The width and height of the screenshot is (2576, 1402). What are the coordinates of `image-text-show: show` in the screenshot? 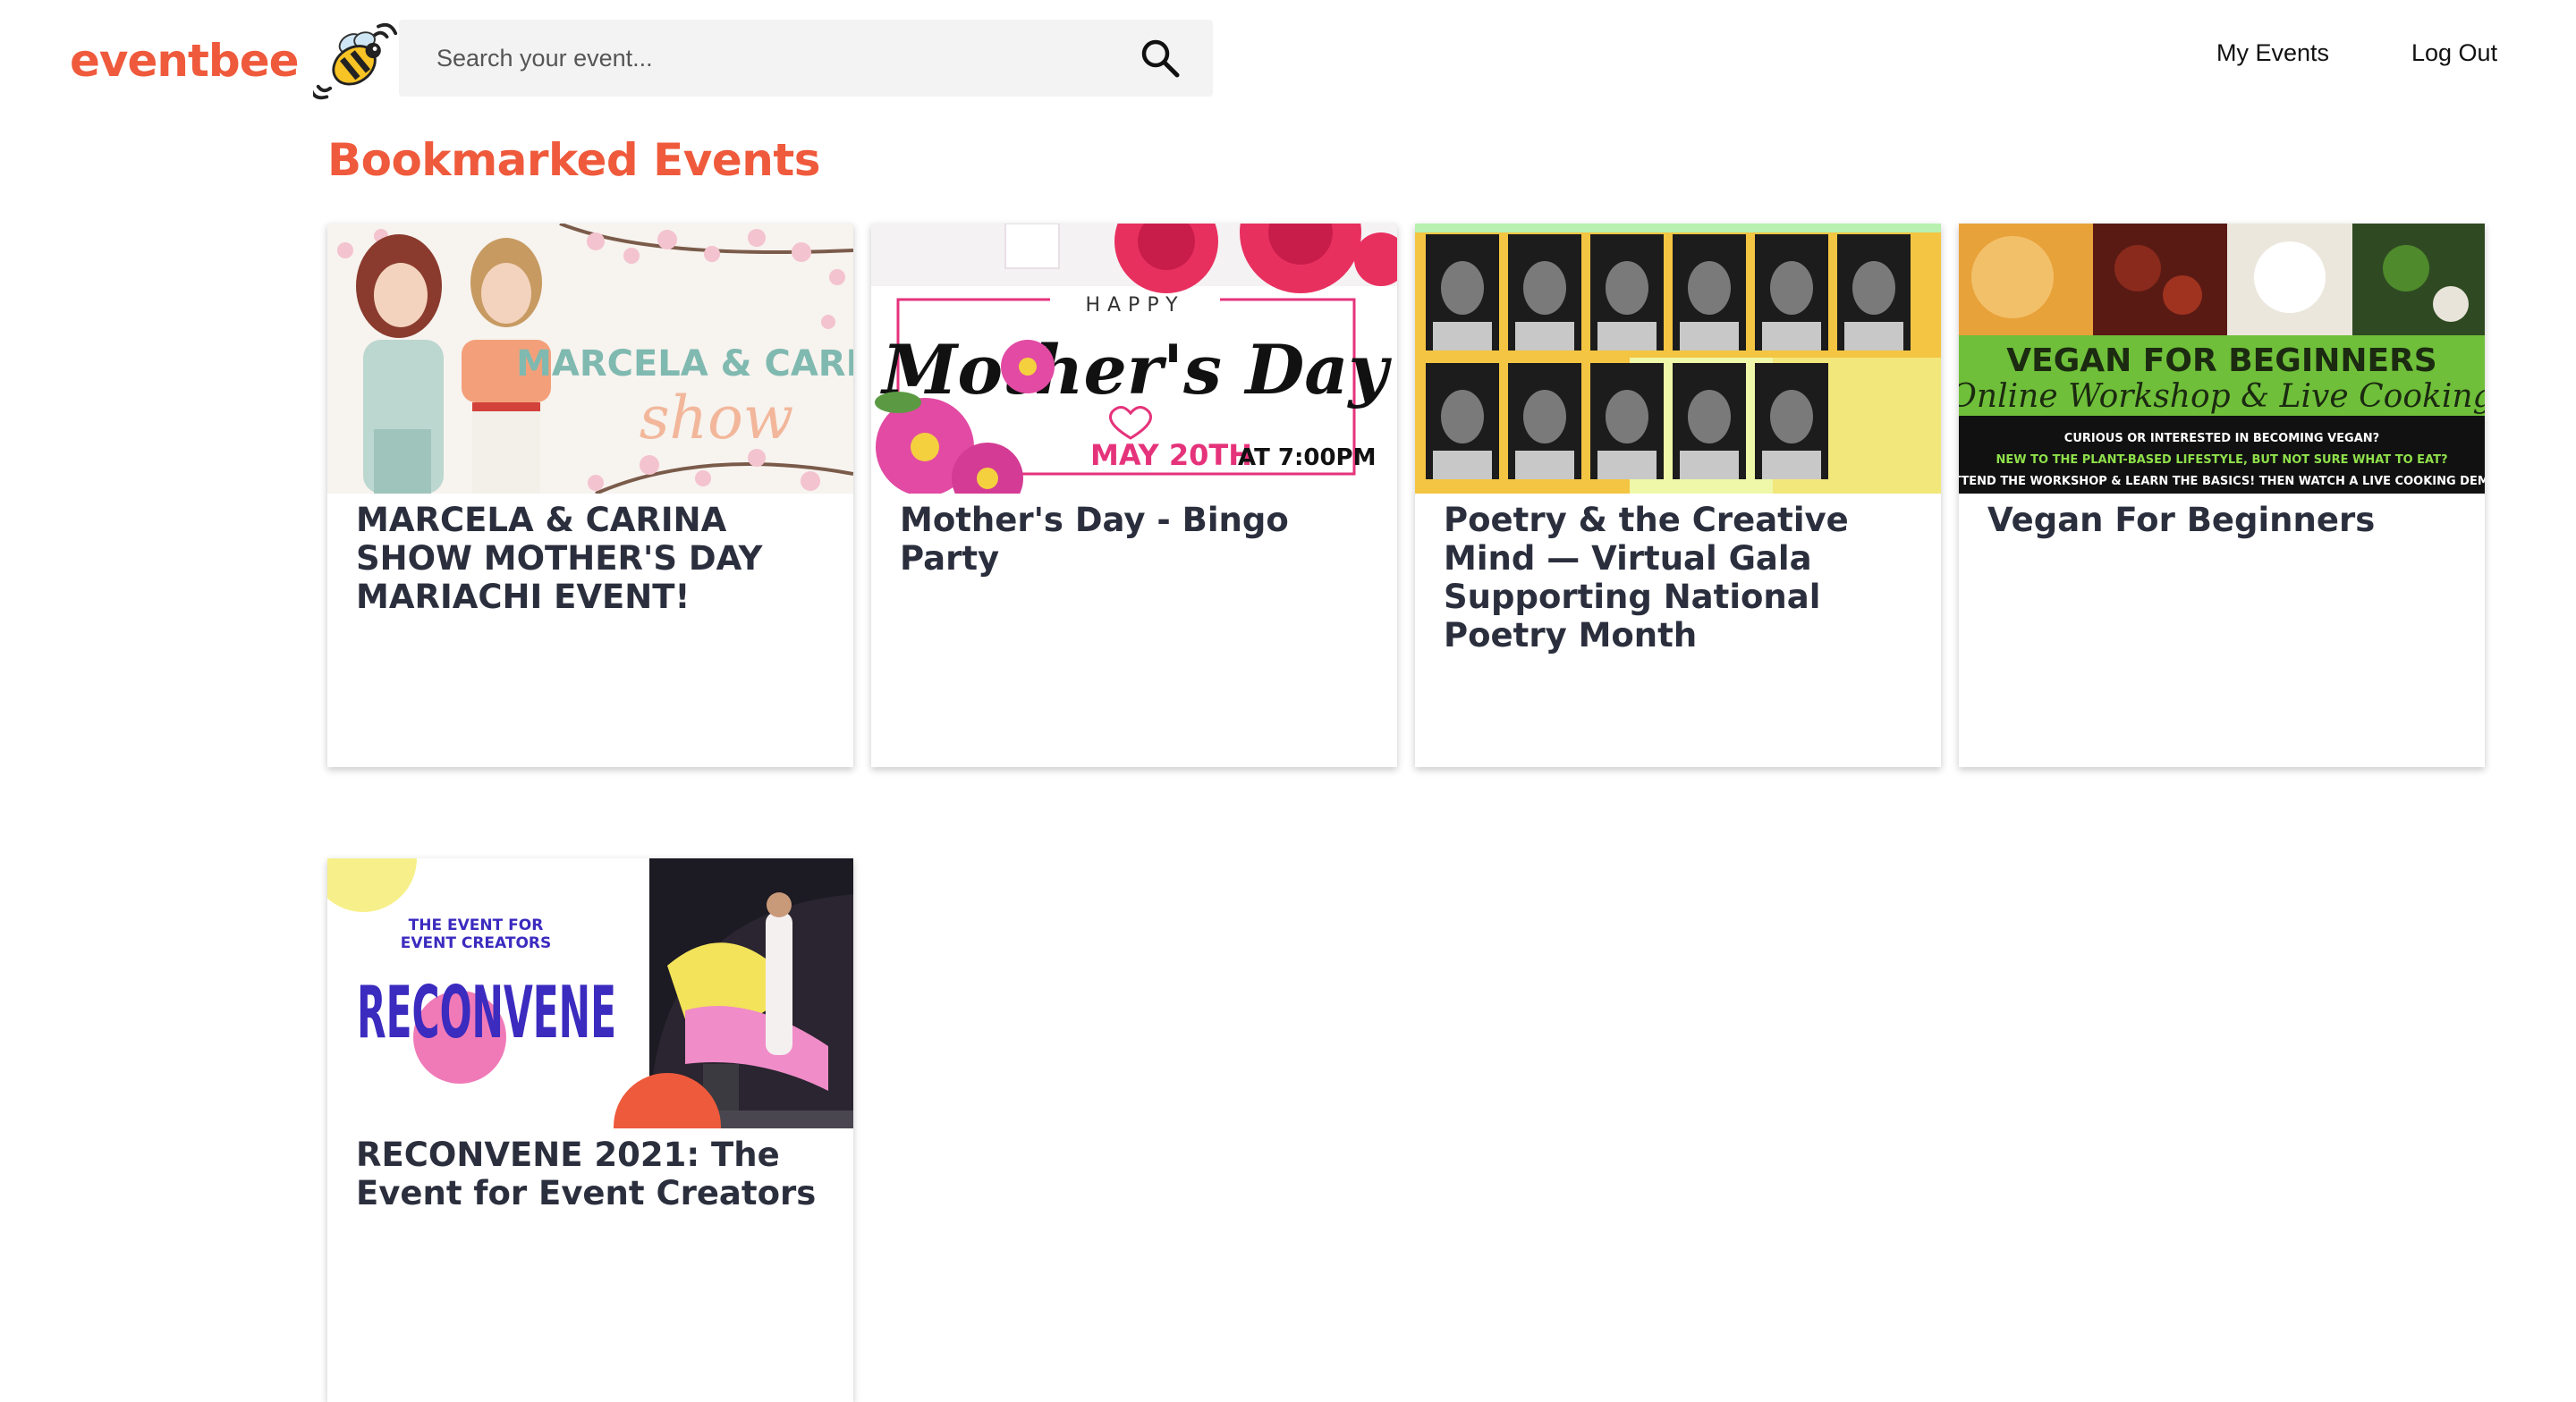 It's located at (717, 418).